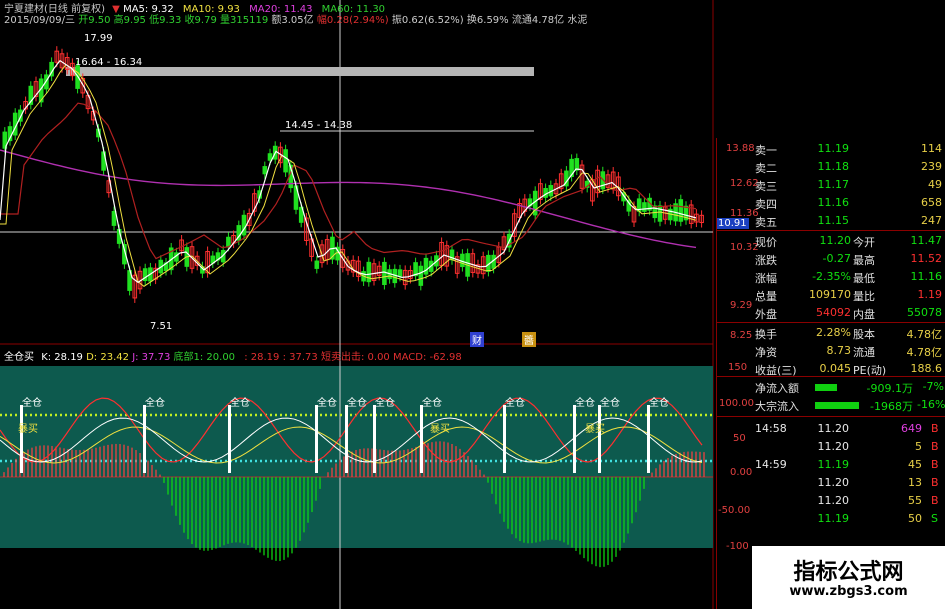 This screenshot has height=609, width=945. Describe the element at coordinates (62, 357) in the screenshot. I see `k-value: K: 28.19` at that location.